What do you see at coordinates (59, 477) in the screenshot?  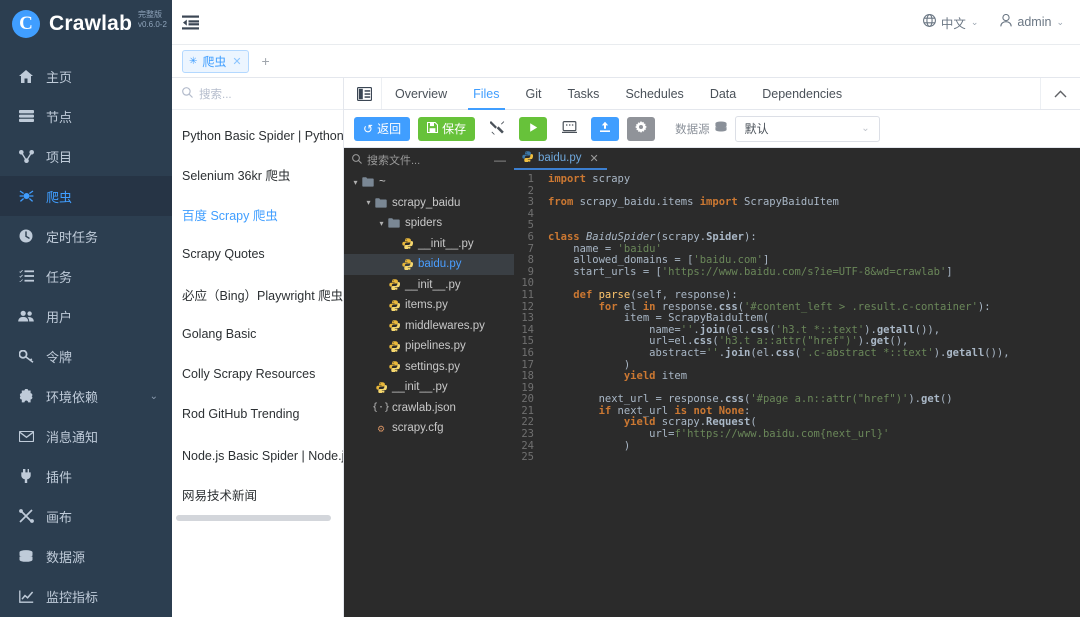 I see `sidebar-item-label: 插件` at bounding box center [59, 477].